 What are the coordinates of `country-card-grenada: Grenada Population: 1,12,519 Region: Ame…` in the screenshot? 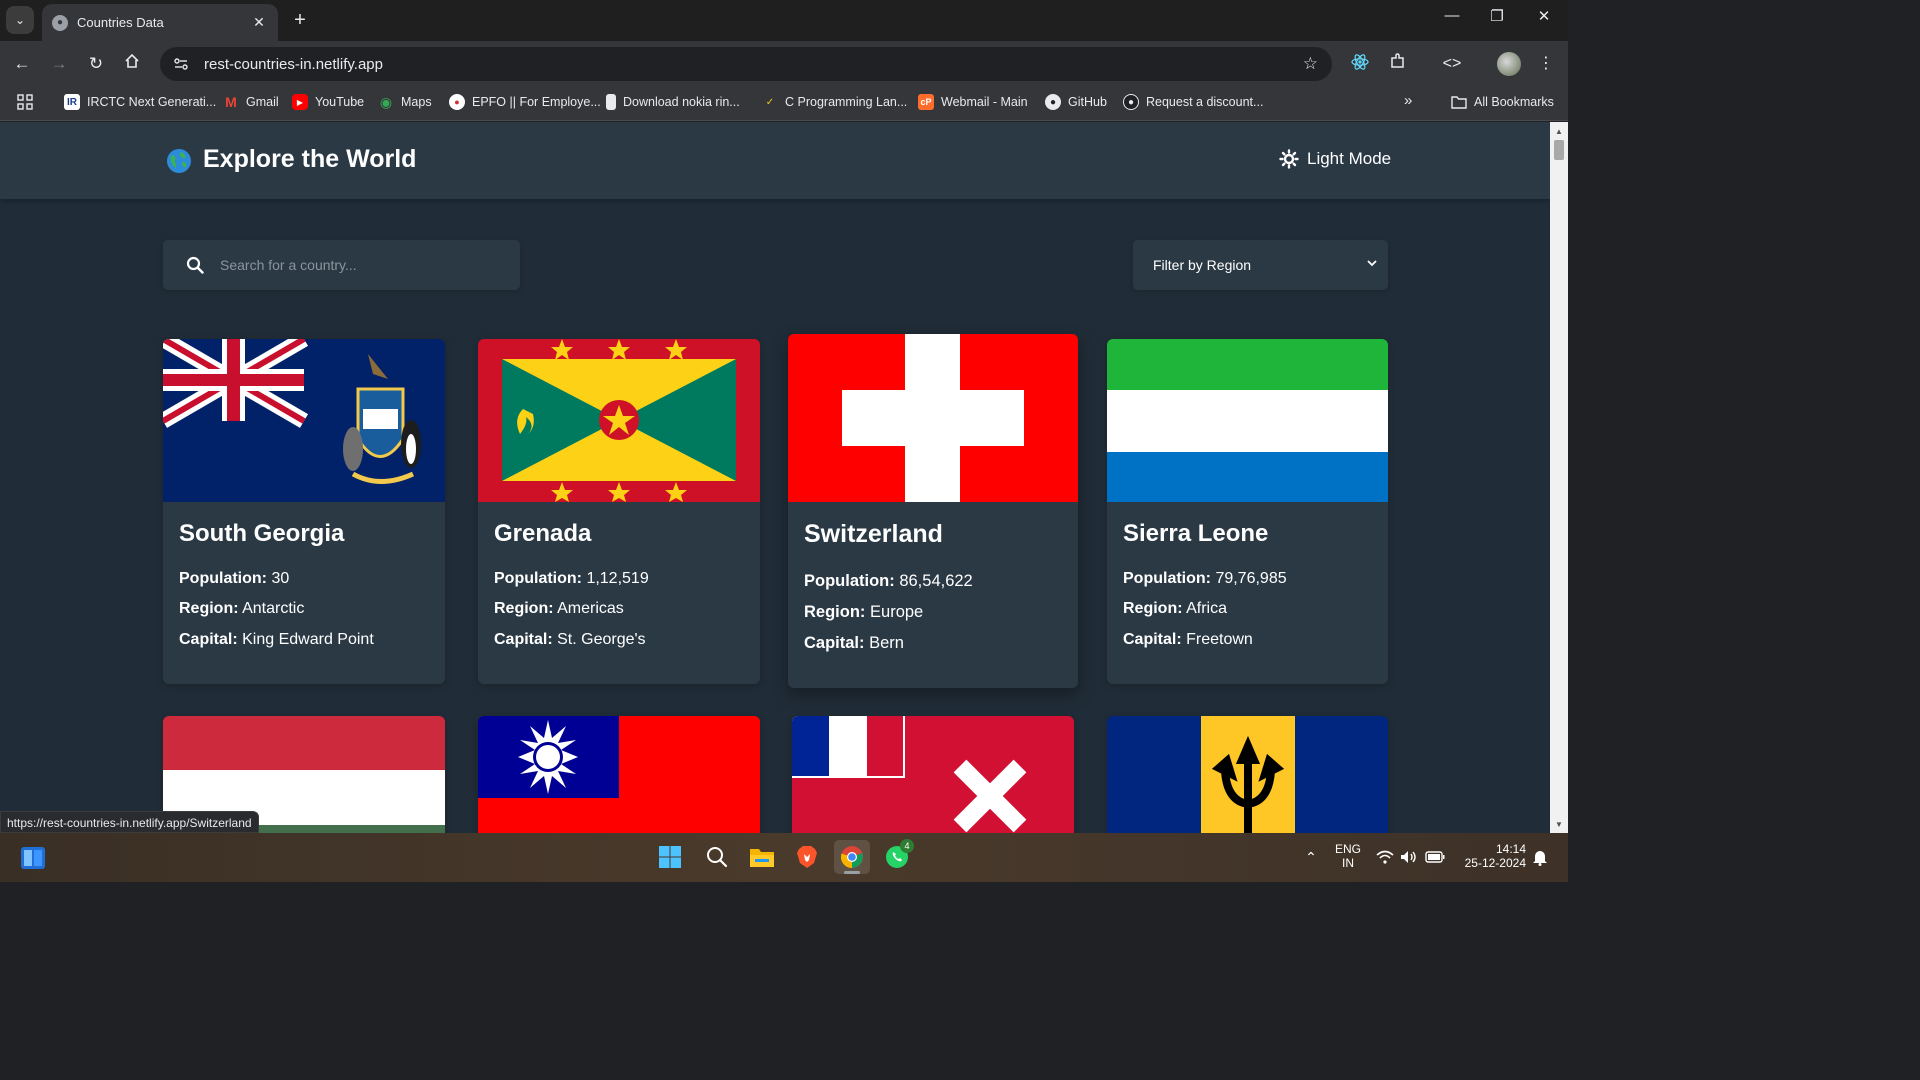 It's located at (619, 511).